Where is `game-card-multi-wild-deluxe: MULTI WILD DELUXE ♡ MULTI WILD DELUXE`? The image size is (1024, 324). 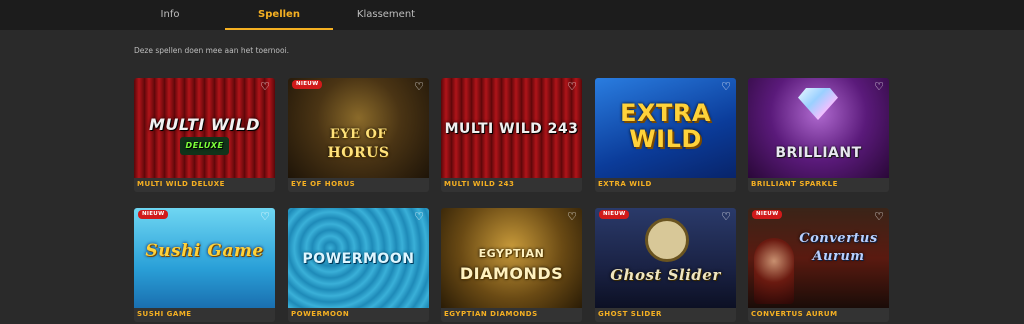
game-card-multi-wild-deluxe: MULTI WILD DELUXE ♡ MULTI WILD DELUXE is located at coordinates (204, 135).